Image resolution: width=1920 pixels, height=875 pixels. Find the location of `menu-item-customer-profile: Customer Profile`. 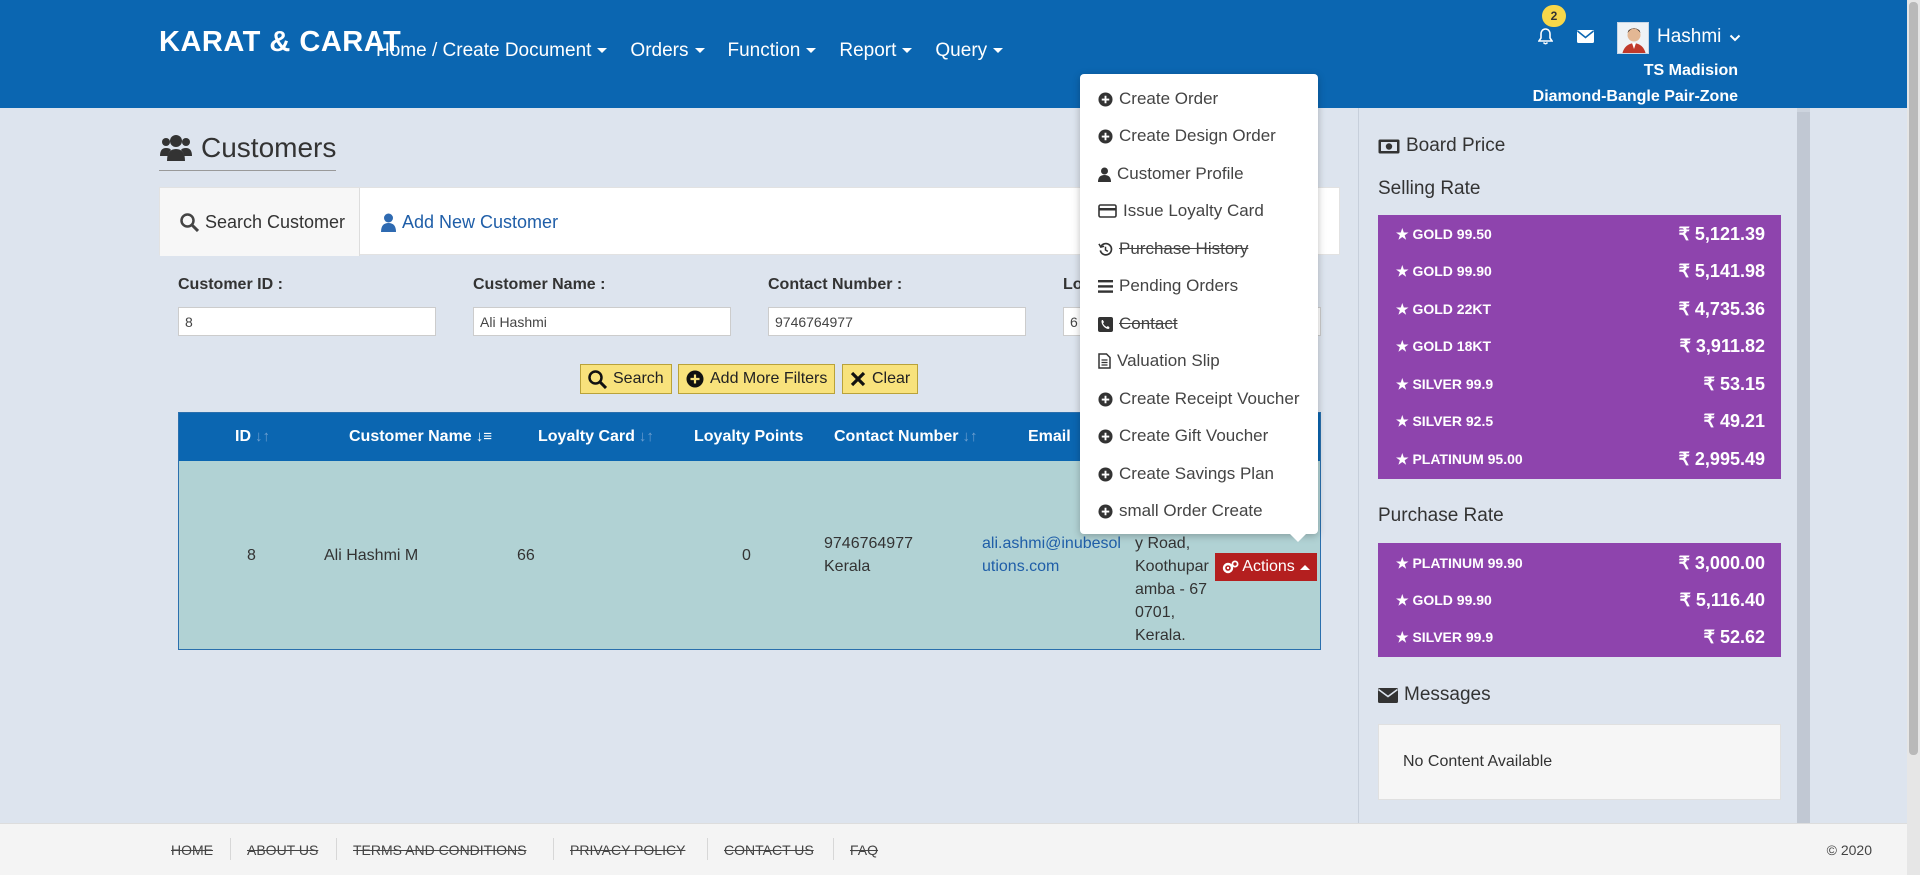

menu-item-customer-profile: Customer Profile is located at coordinates (1171, 174).